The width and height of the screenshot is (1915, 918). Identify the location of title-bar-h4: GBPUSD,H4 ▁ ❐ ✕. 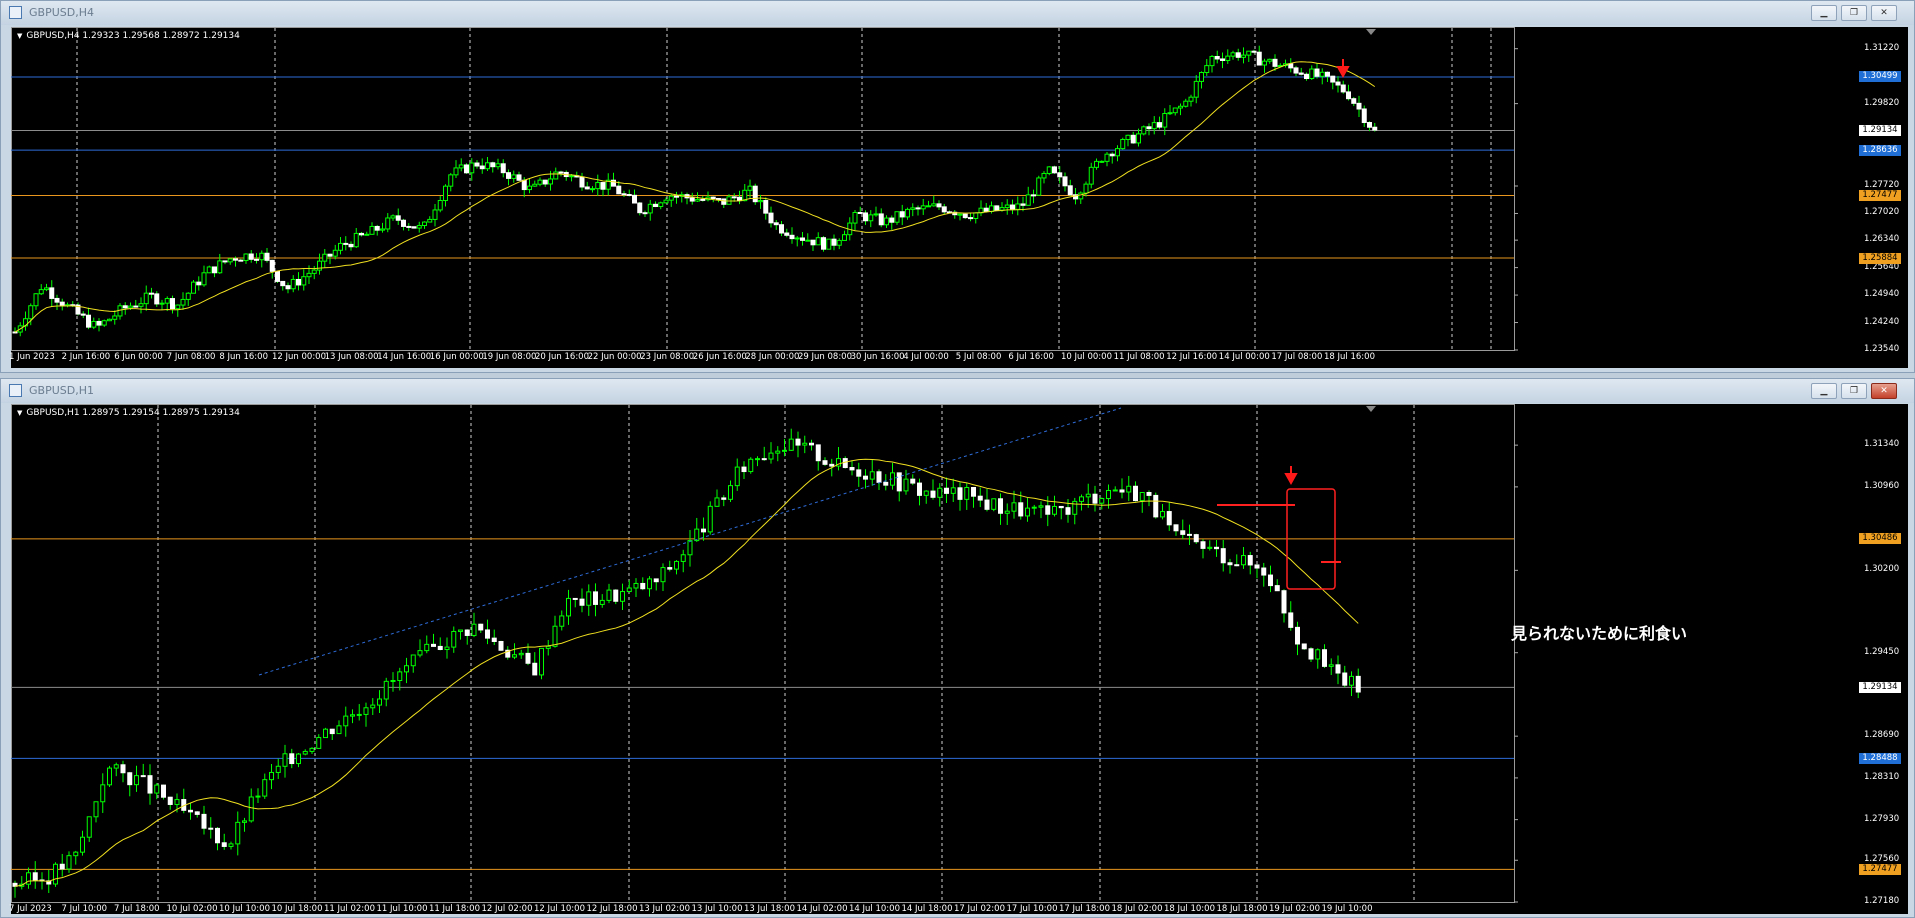
(957, 13).